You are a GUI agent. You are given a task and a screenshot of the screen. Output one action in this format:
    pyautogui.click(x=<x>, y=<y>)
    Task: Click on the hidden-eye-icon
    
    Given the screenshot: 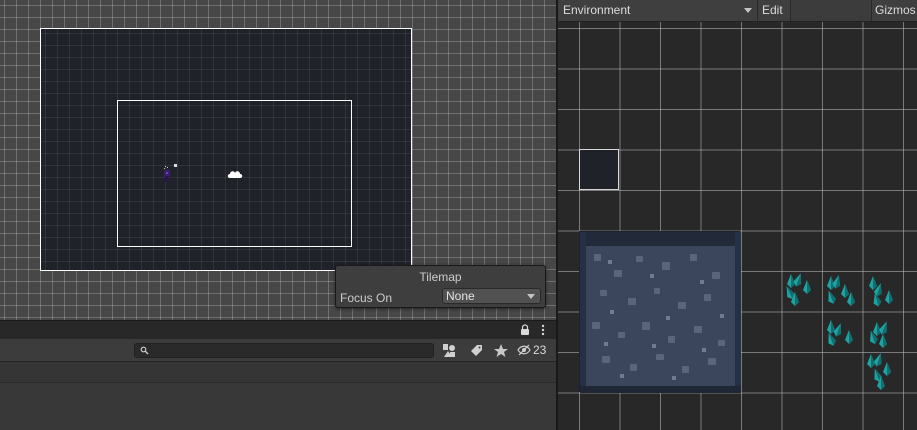 What is the action you would take?
    pyautogui.click(x=524, y=350)
    